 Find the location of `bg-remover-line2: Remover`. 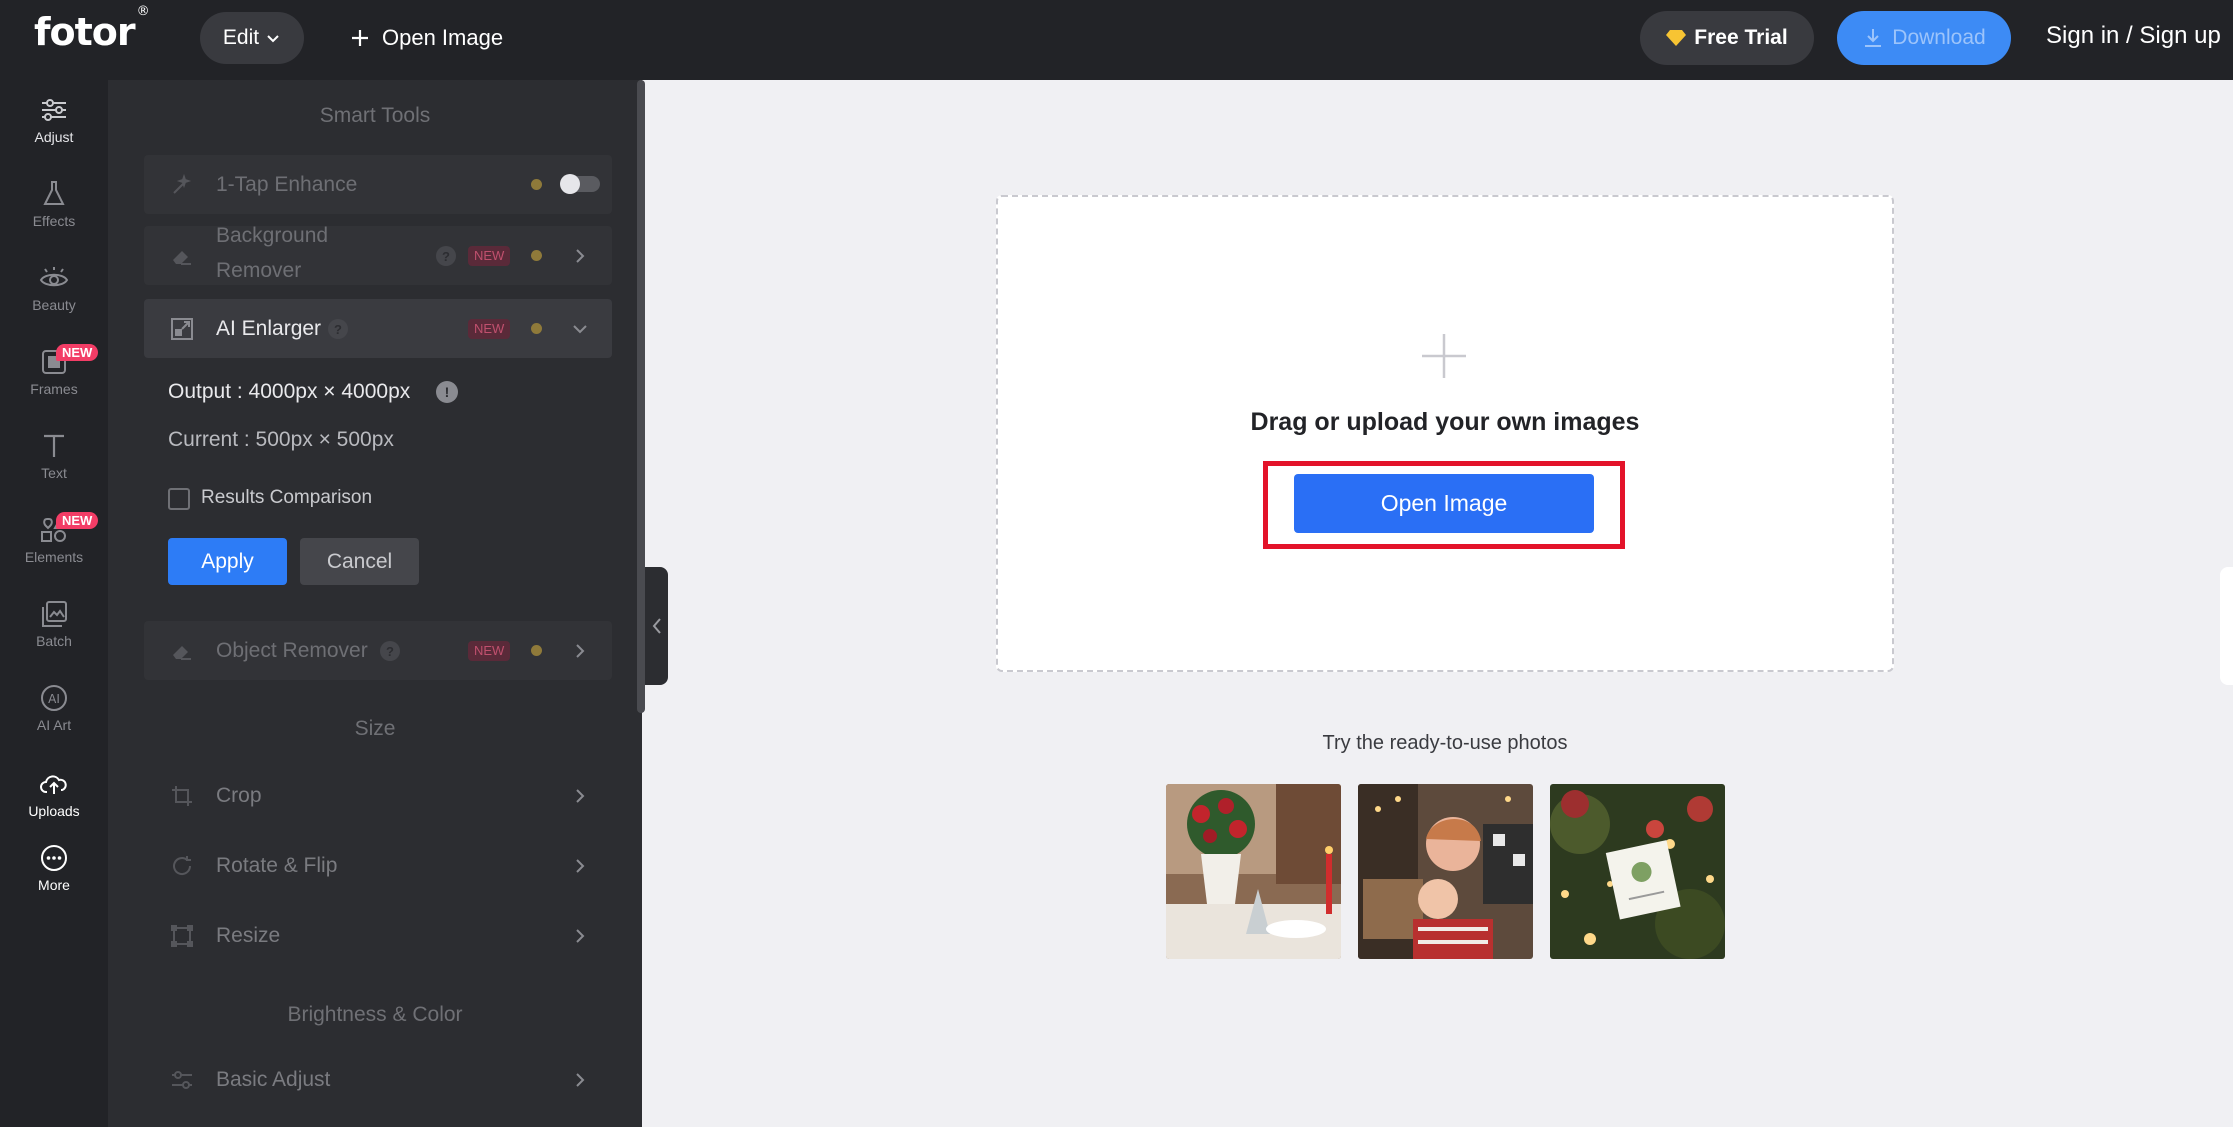

bg-remover-line2: Remover is located at coordinates (259, 270).